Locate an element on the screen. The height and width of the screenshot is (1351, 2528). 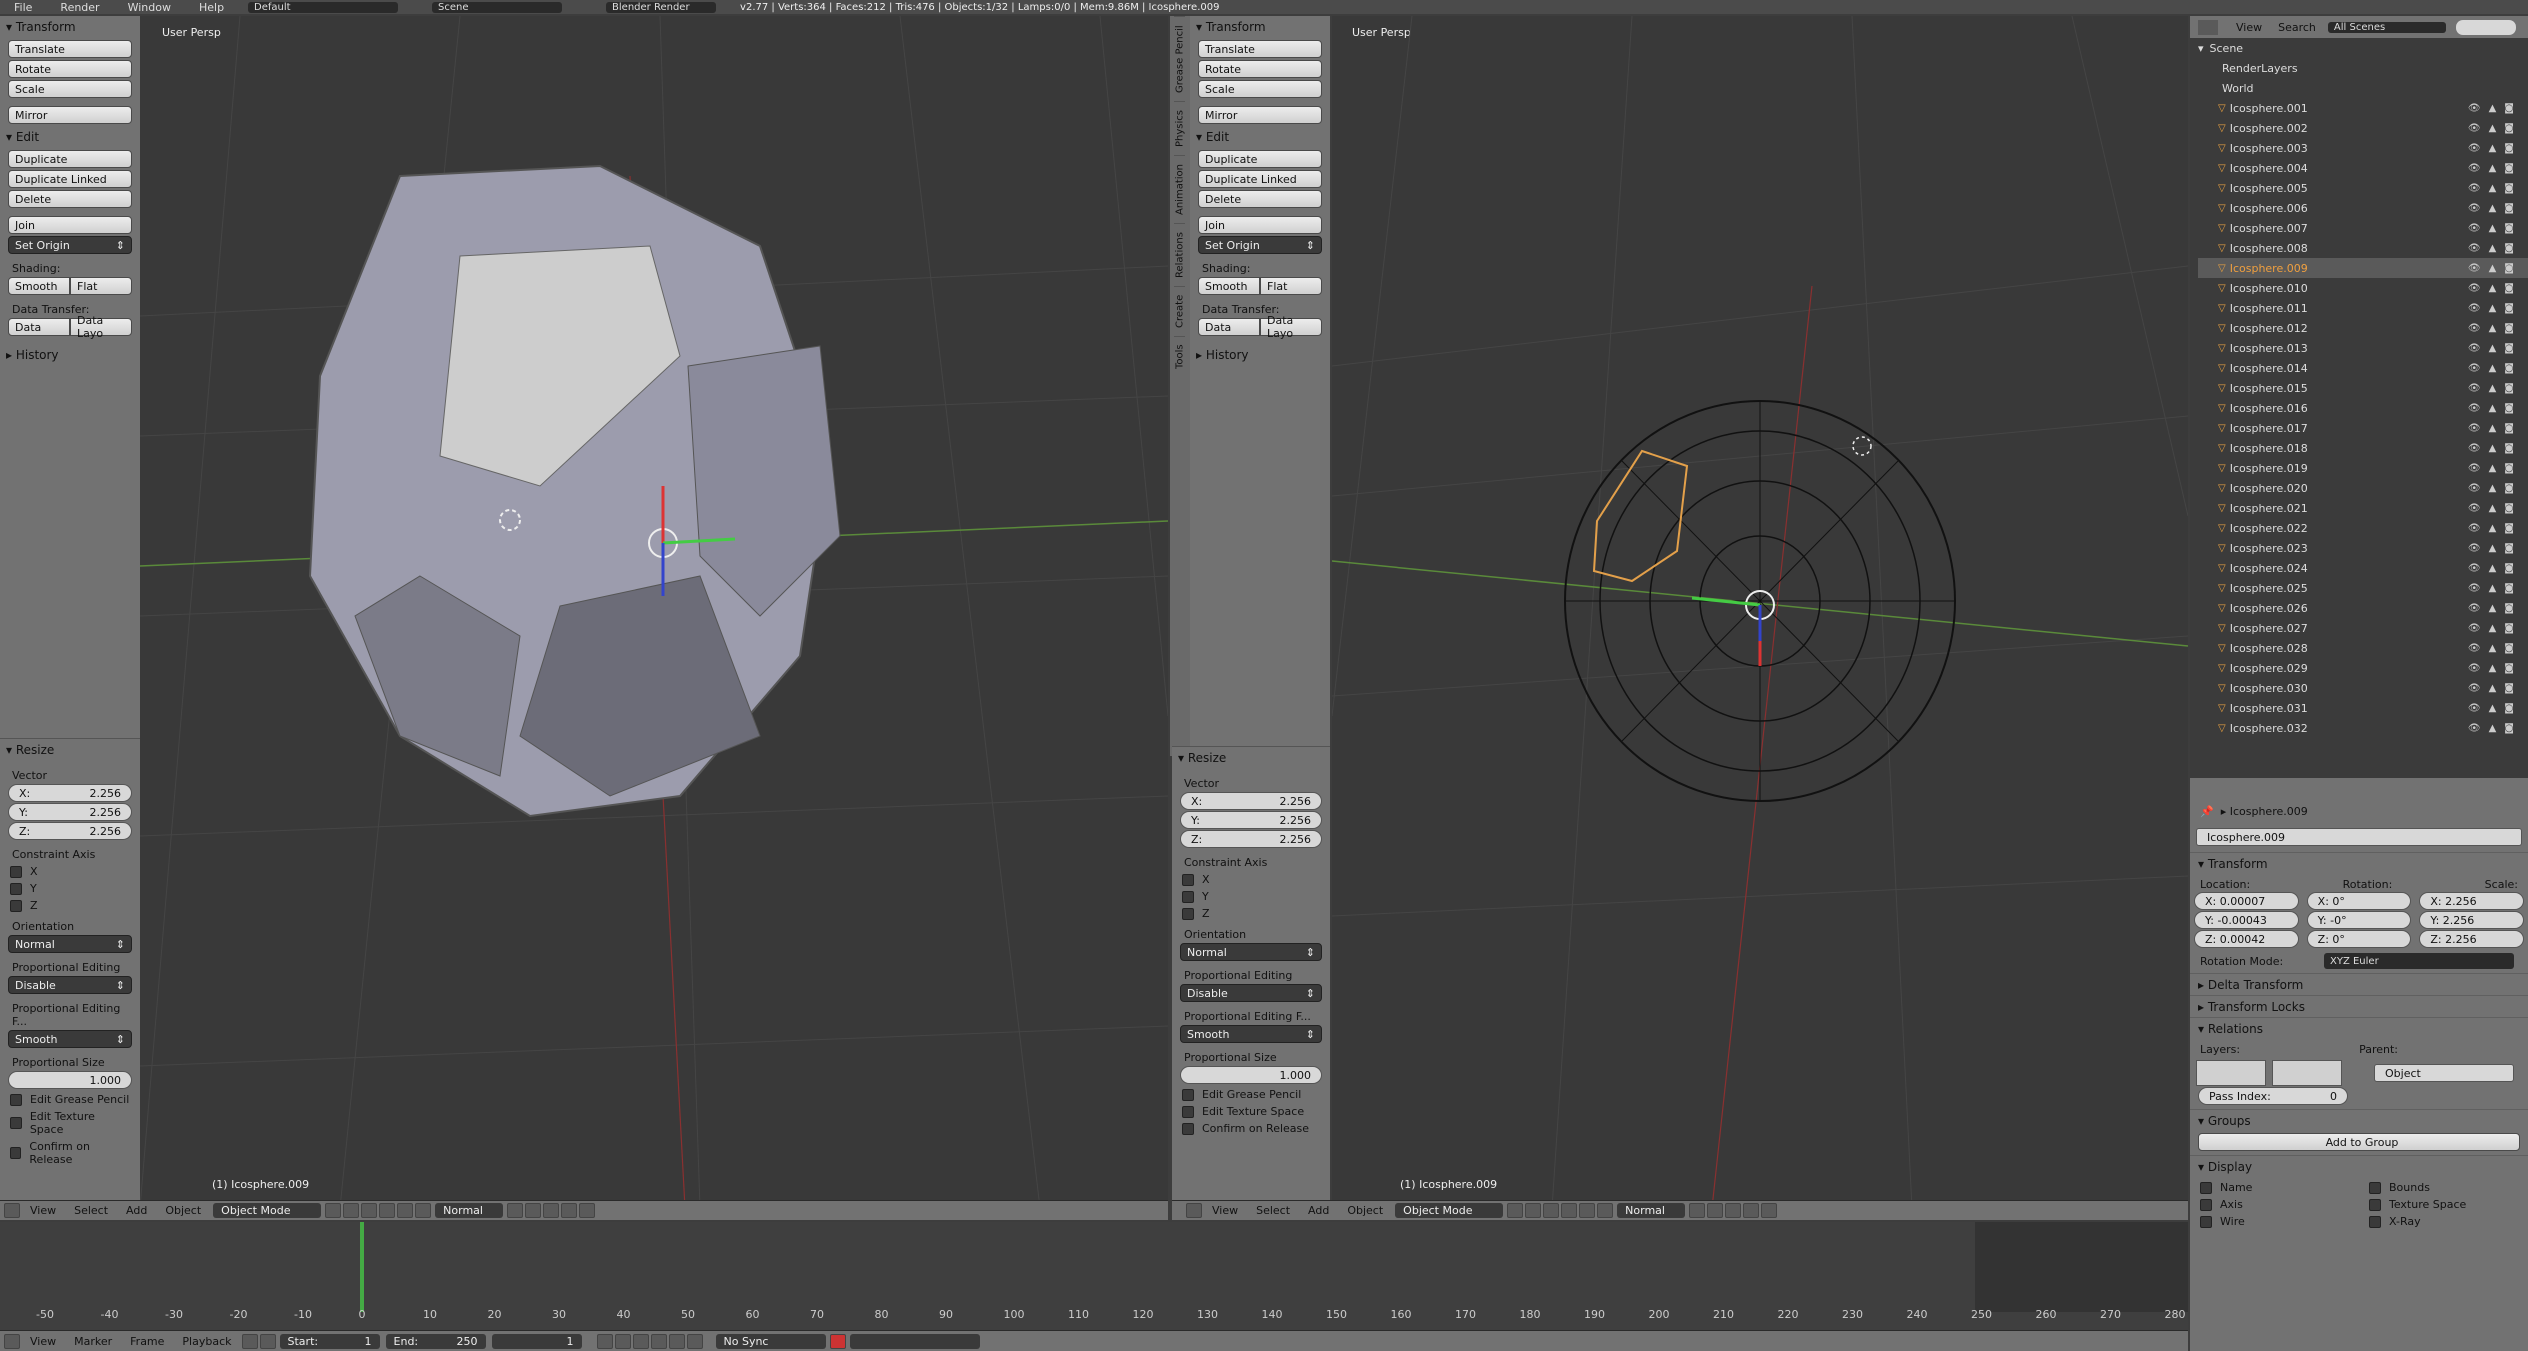
constraint-x-checkbox: X is located at coordinates (1251, 879).